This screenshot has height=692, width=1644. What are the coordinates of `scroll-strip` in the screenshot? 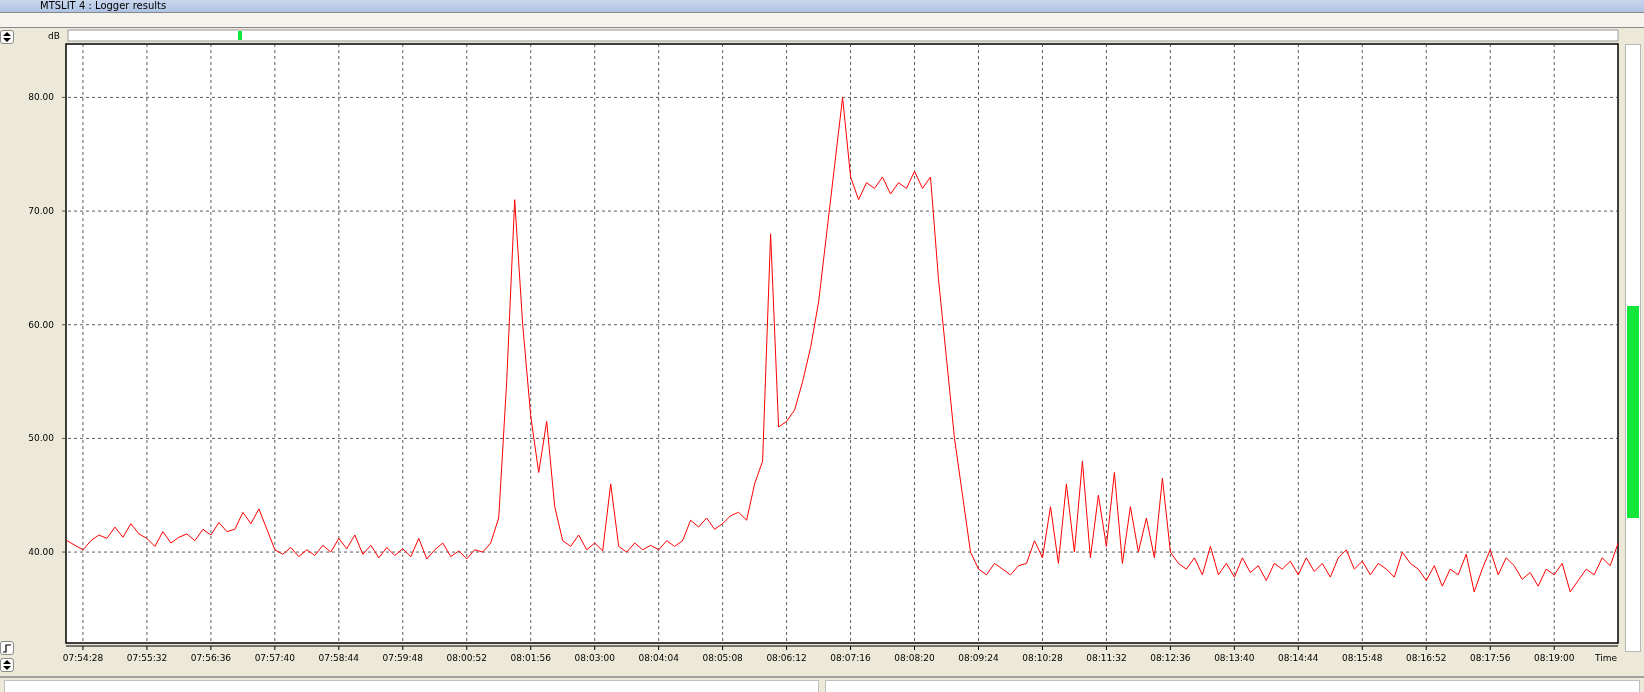 It's located at (843, 35).